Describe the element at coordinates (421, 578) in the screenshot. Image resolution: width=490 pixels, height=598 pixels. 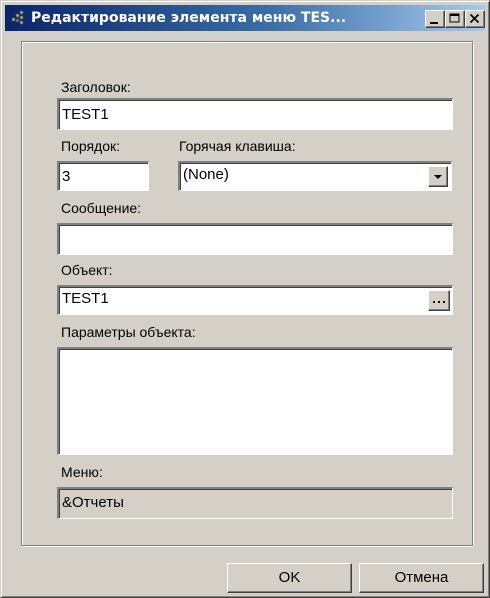
I see `cancel-button: Отмена` at that location.